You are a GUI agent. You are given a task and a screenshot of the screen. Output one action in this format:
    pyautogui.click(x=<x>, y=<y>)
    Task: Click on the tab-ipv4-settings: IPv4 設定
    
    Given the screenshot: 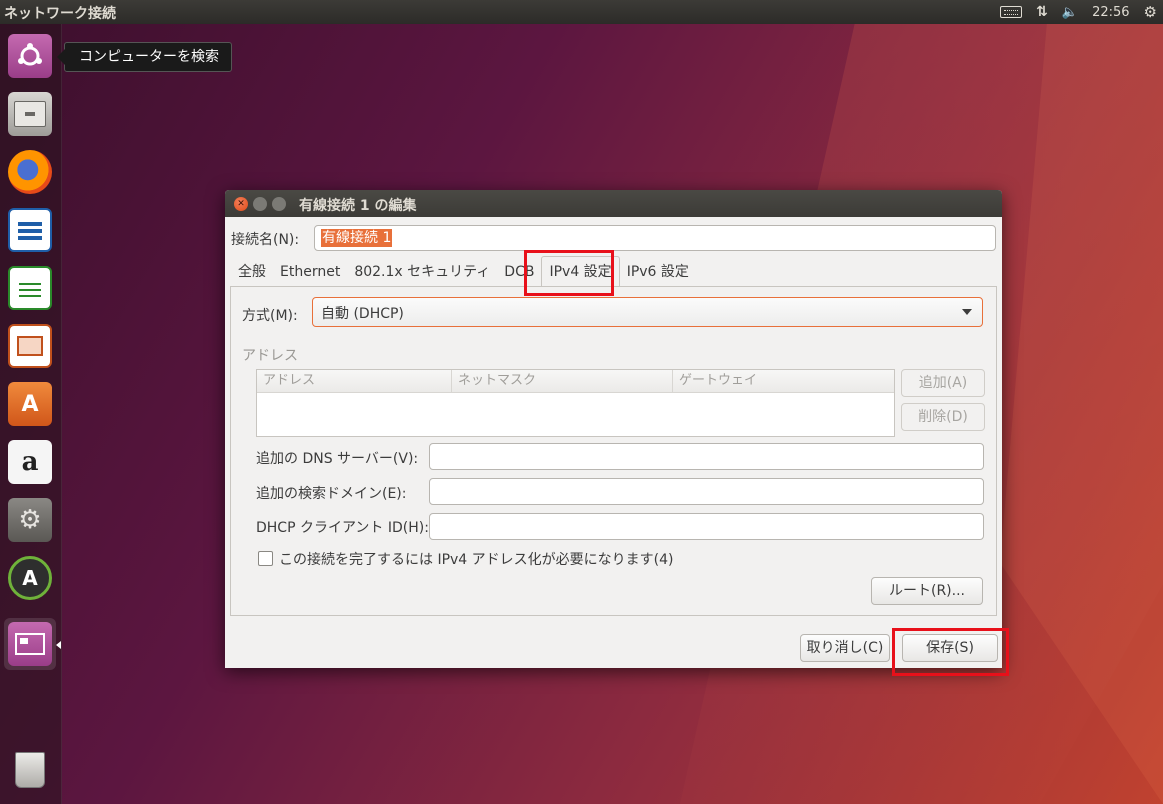 What is the action you would take?
    pyautogui.click(x=580, y=271)
    